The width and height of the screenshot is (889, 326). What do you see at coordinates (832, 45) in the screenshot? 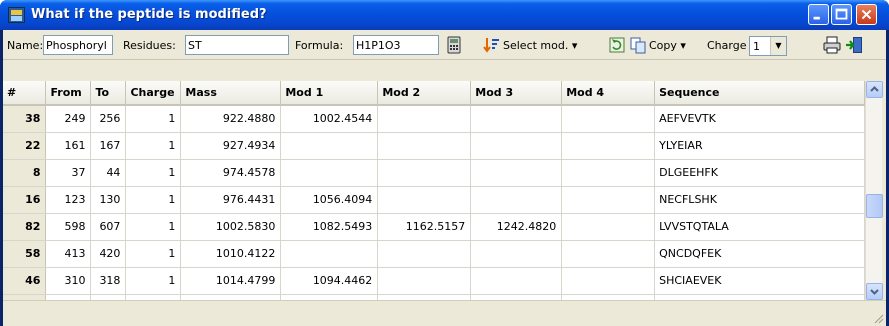
I see `print-icon` at bounding box center [832, 45].